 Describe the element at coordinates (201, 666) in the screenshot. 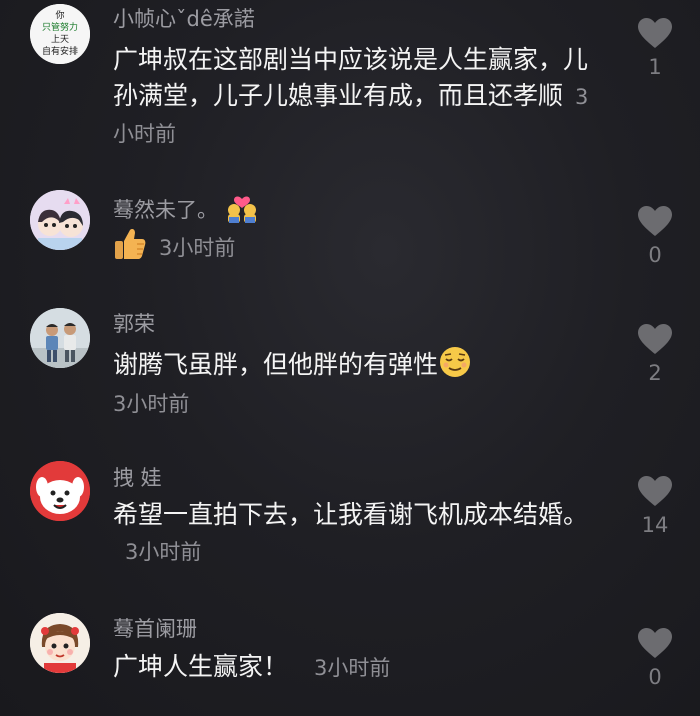

I see `comment-body: 广坤人生赢家！` at that location.